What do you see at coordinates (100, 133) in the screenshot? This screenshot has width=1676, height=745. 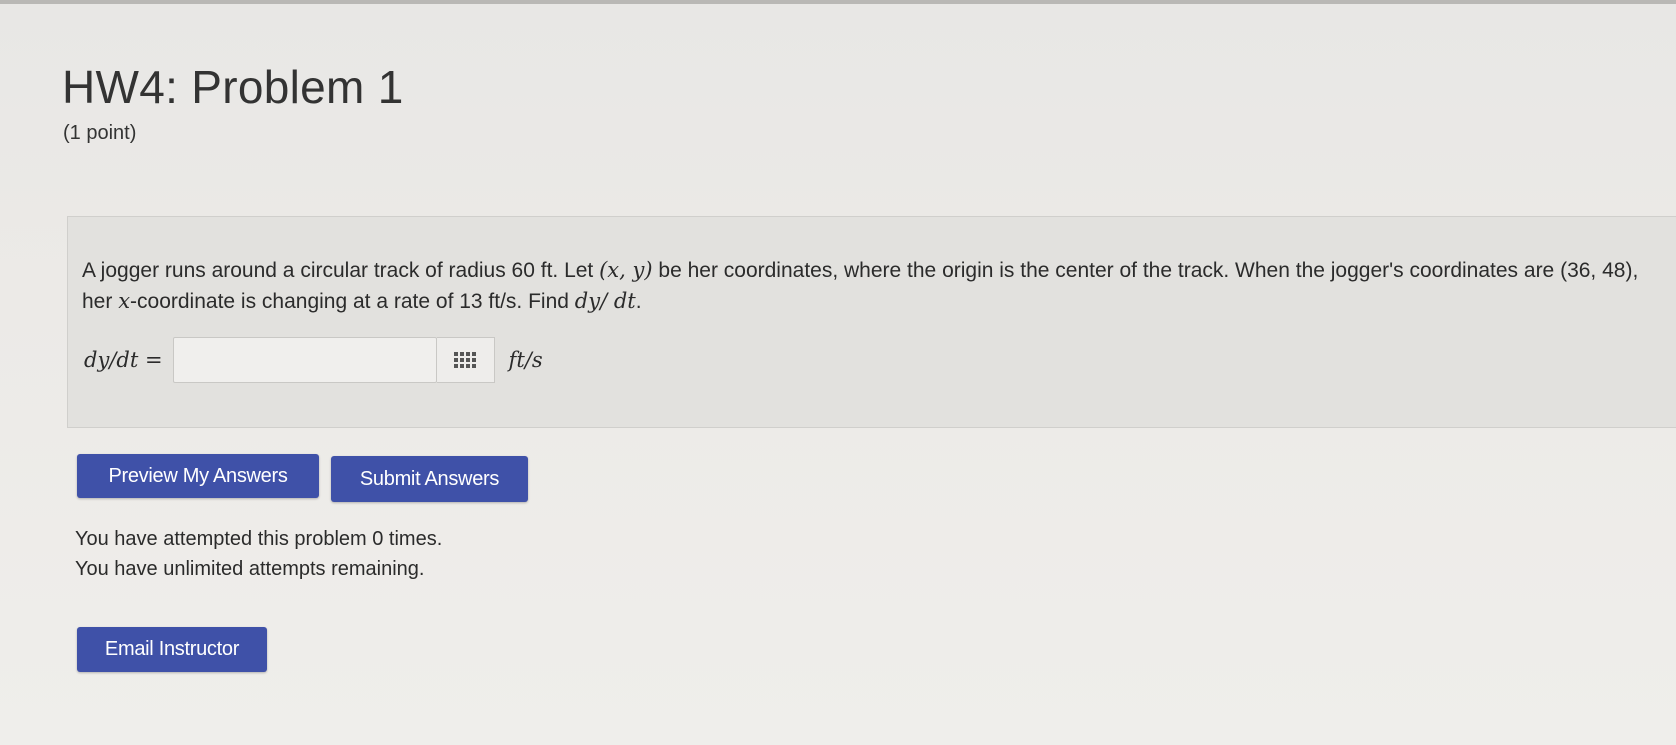 I see `points-label: (1 point)` at bounding box center [100, 133].